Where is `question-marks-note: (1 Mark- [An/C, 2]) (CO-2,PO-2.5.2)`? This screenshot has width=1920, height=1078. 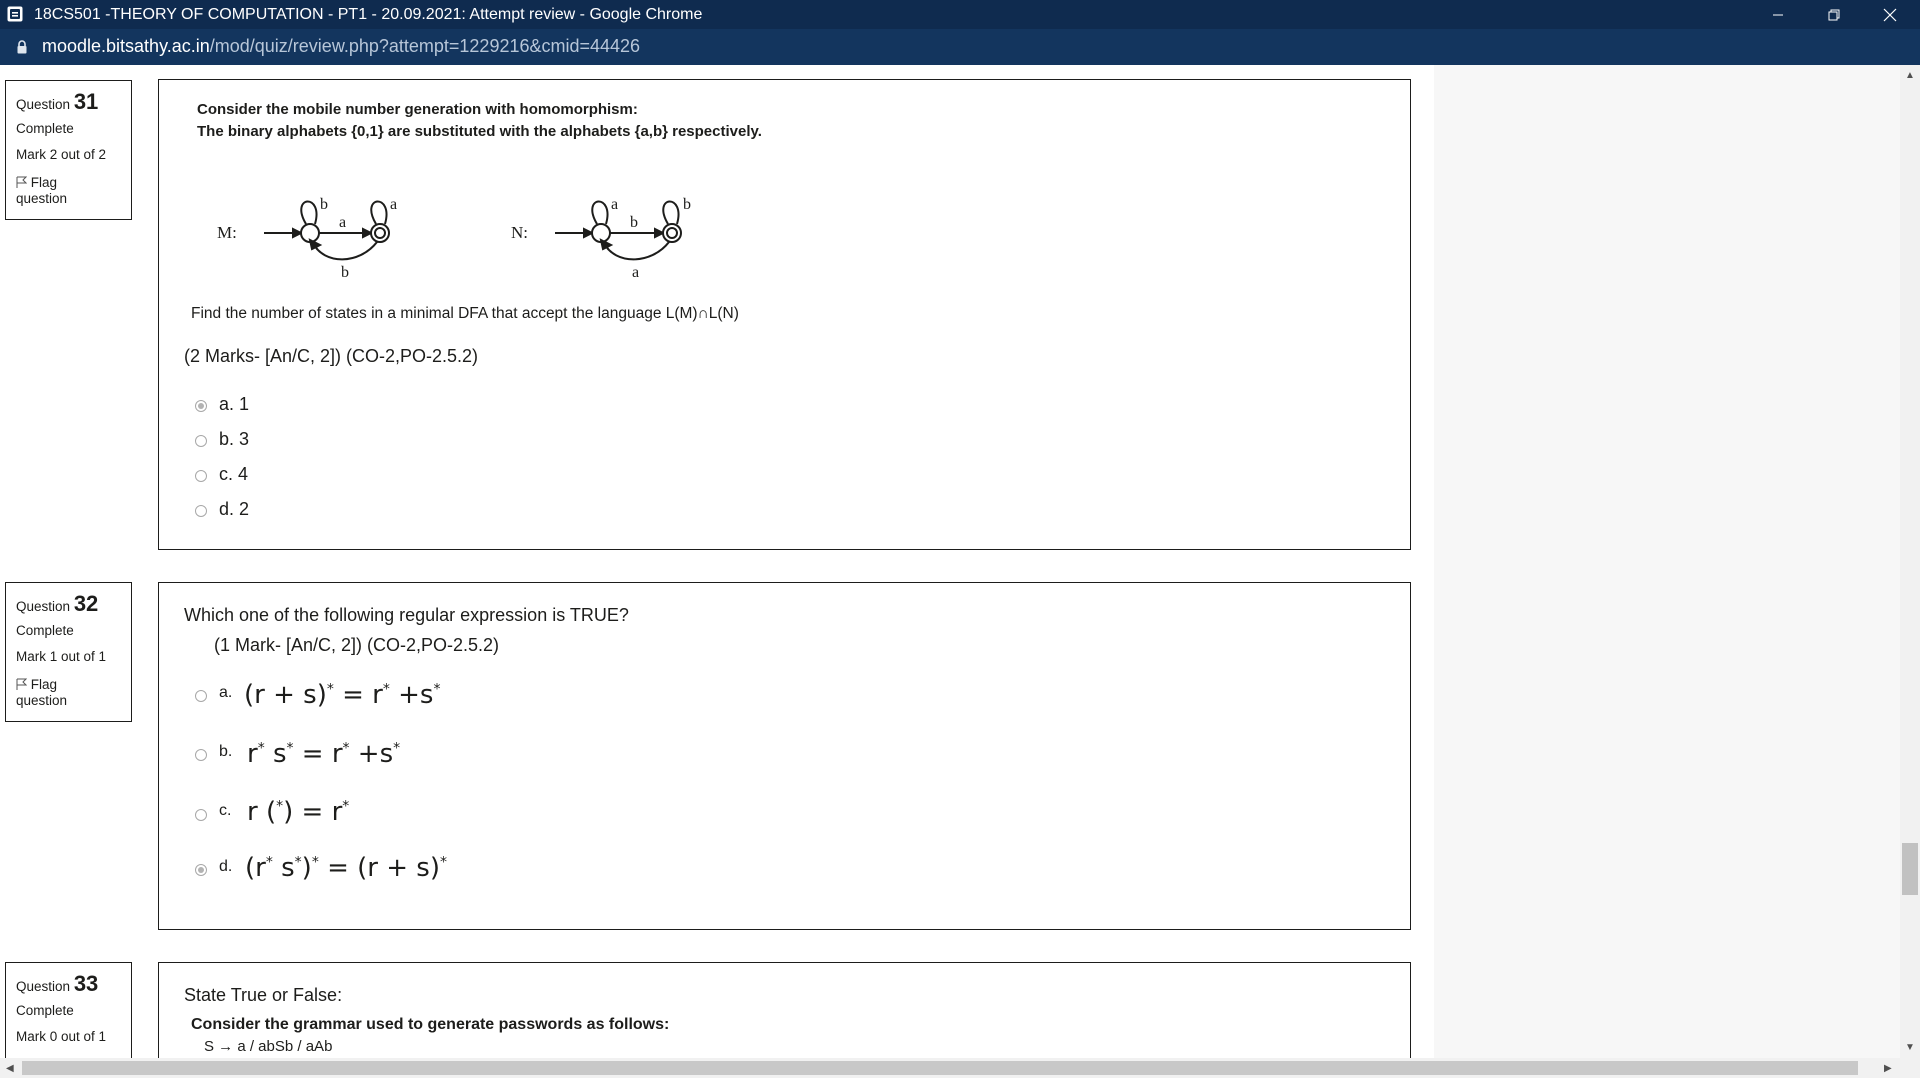
question-marks-note: (1 Mark- [An/C, 2]) (CO-2,PO-2.5.2) is located at coordinates (357, 645).